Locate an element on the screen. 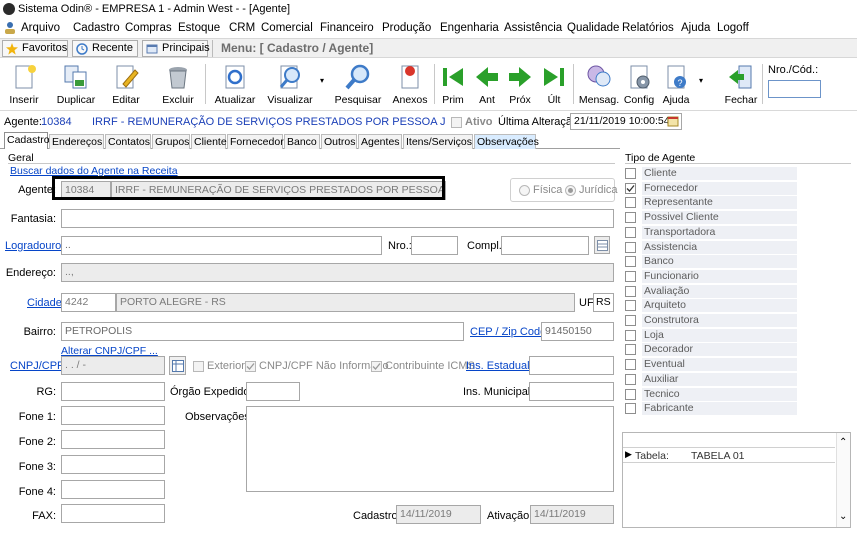 The image size is (857, 552). tab-agentes: Agentes is located at coordinates (380, 141).